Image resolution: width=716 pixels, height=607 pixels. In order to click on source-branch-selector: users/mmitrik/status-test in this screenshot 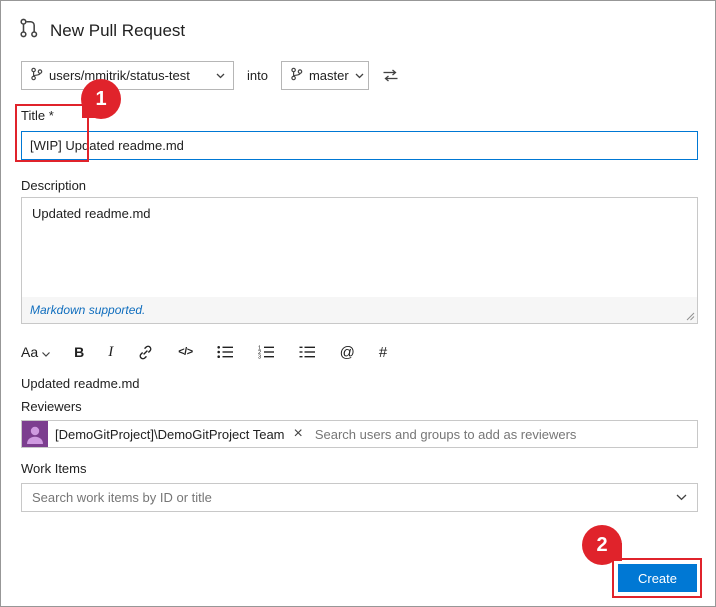, I will do `click(127, 75)`.